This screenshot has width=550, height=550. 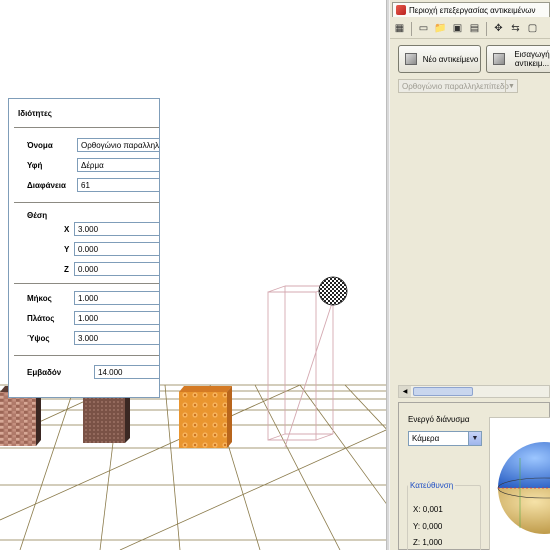 I want to click on light-sphere, so click(x=333, y=291).